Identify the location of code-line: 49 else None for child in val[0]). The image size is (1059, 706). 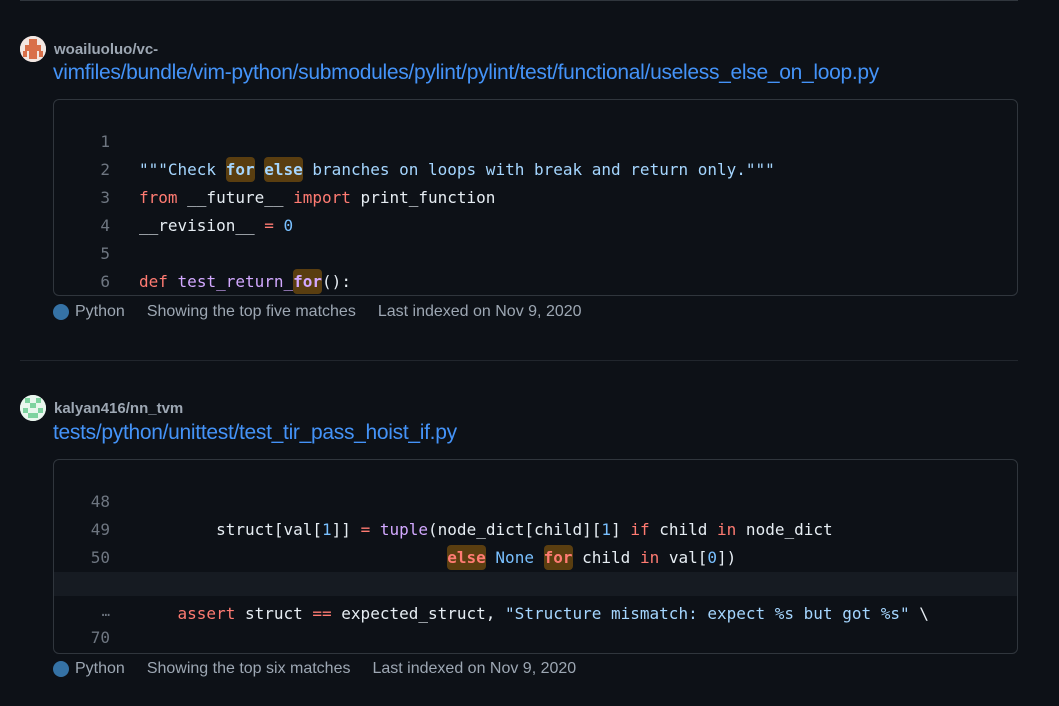
(535, 529).